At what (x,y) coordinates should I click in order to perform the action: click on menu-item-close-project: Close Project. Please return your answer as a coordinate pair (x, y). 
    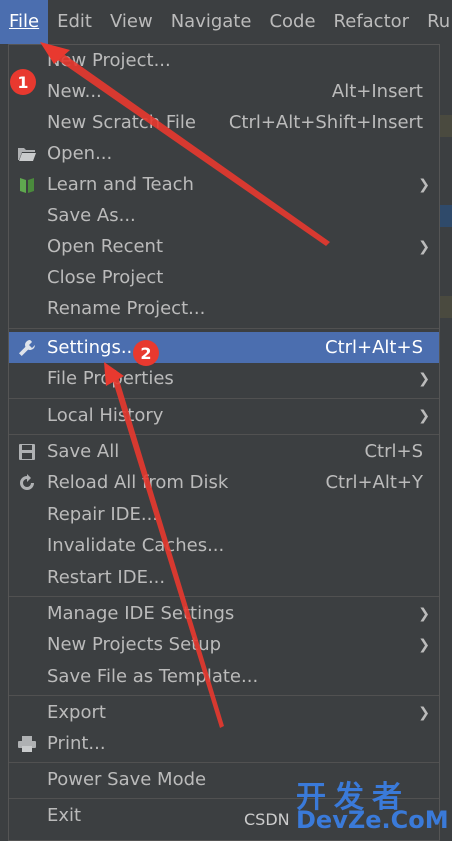
    Looking at the image, I should click on (224, 277).